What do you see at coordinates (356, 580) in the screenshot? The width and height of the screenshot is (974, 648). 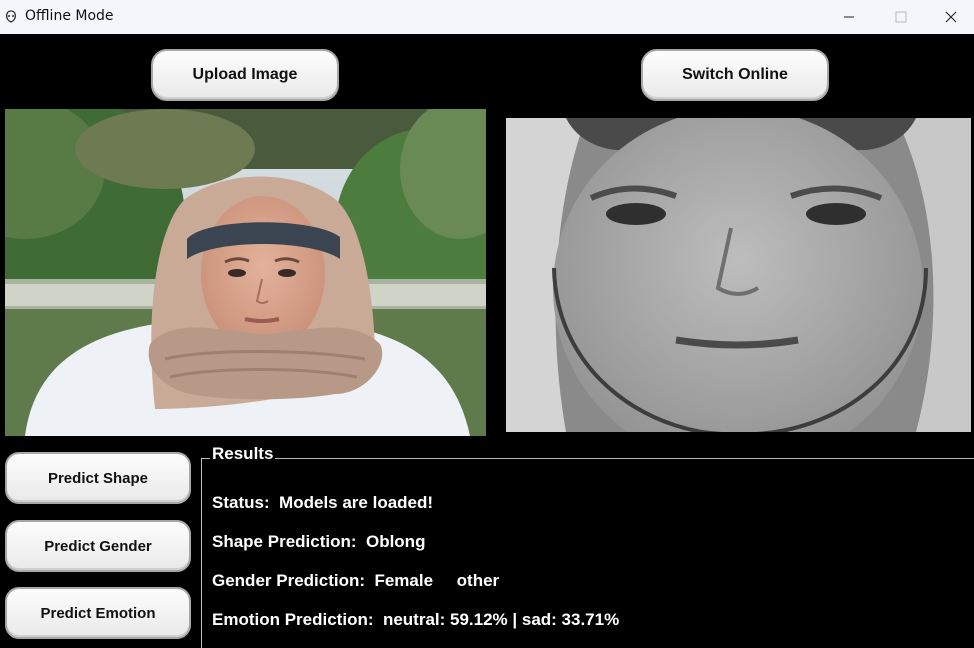 I see `gender-prediction-text: Gender Prediction: Female other` at bounding box center [356, 580].